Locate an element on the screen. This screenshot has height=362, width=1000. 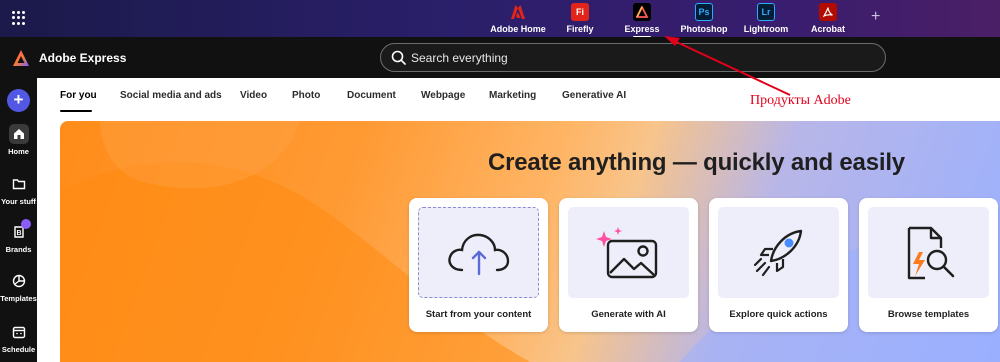
card-label: Explore quick actions is located at coordinates (778, 314).